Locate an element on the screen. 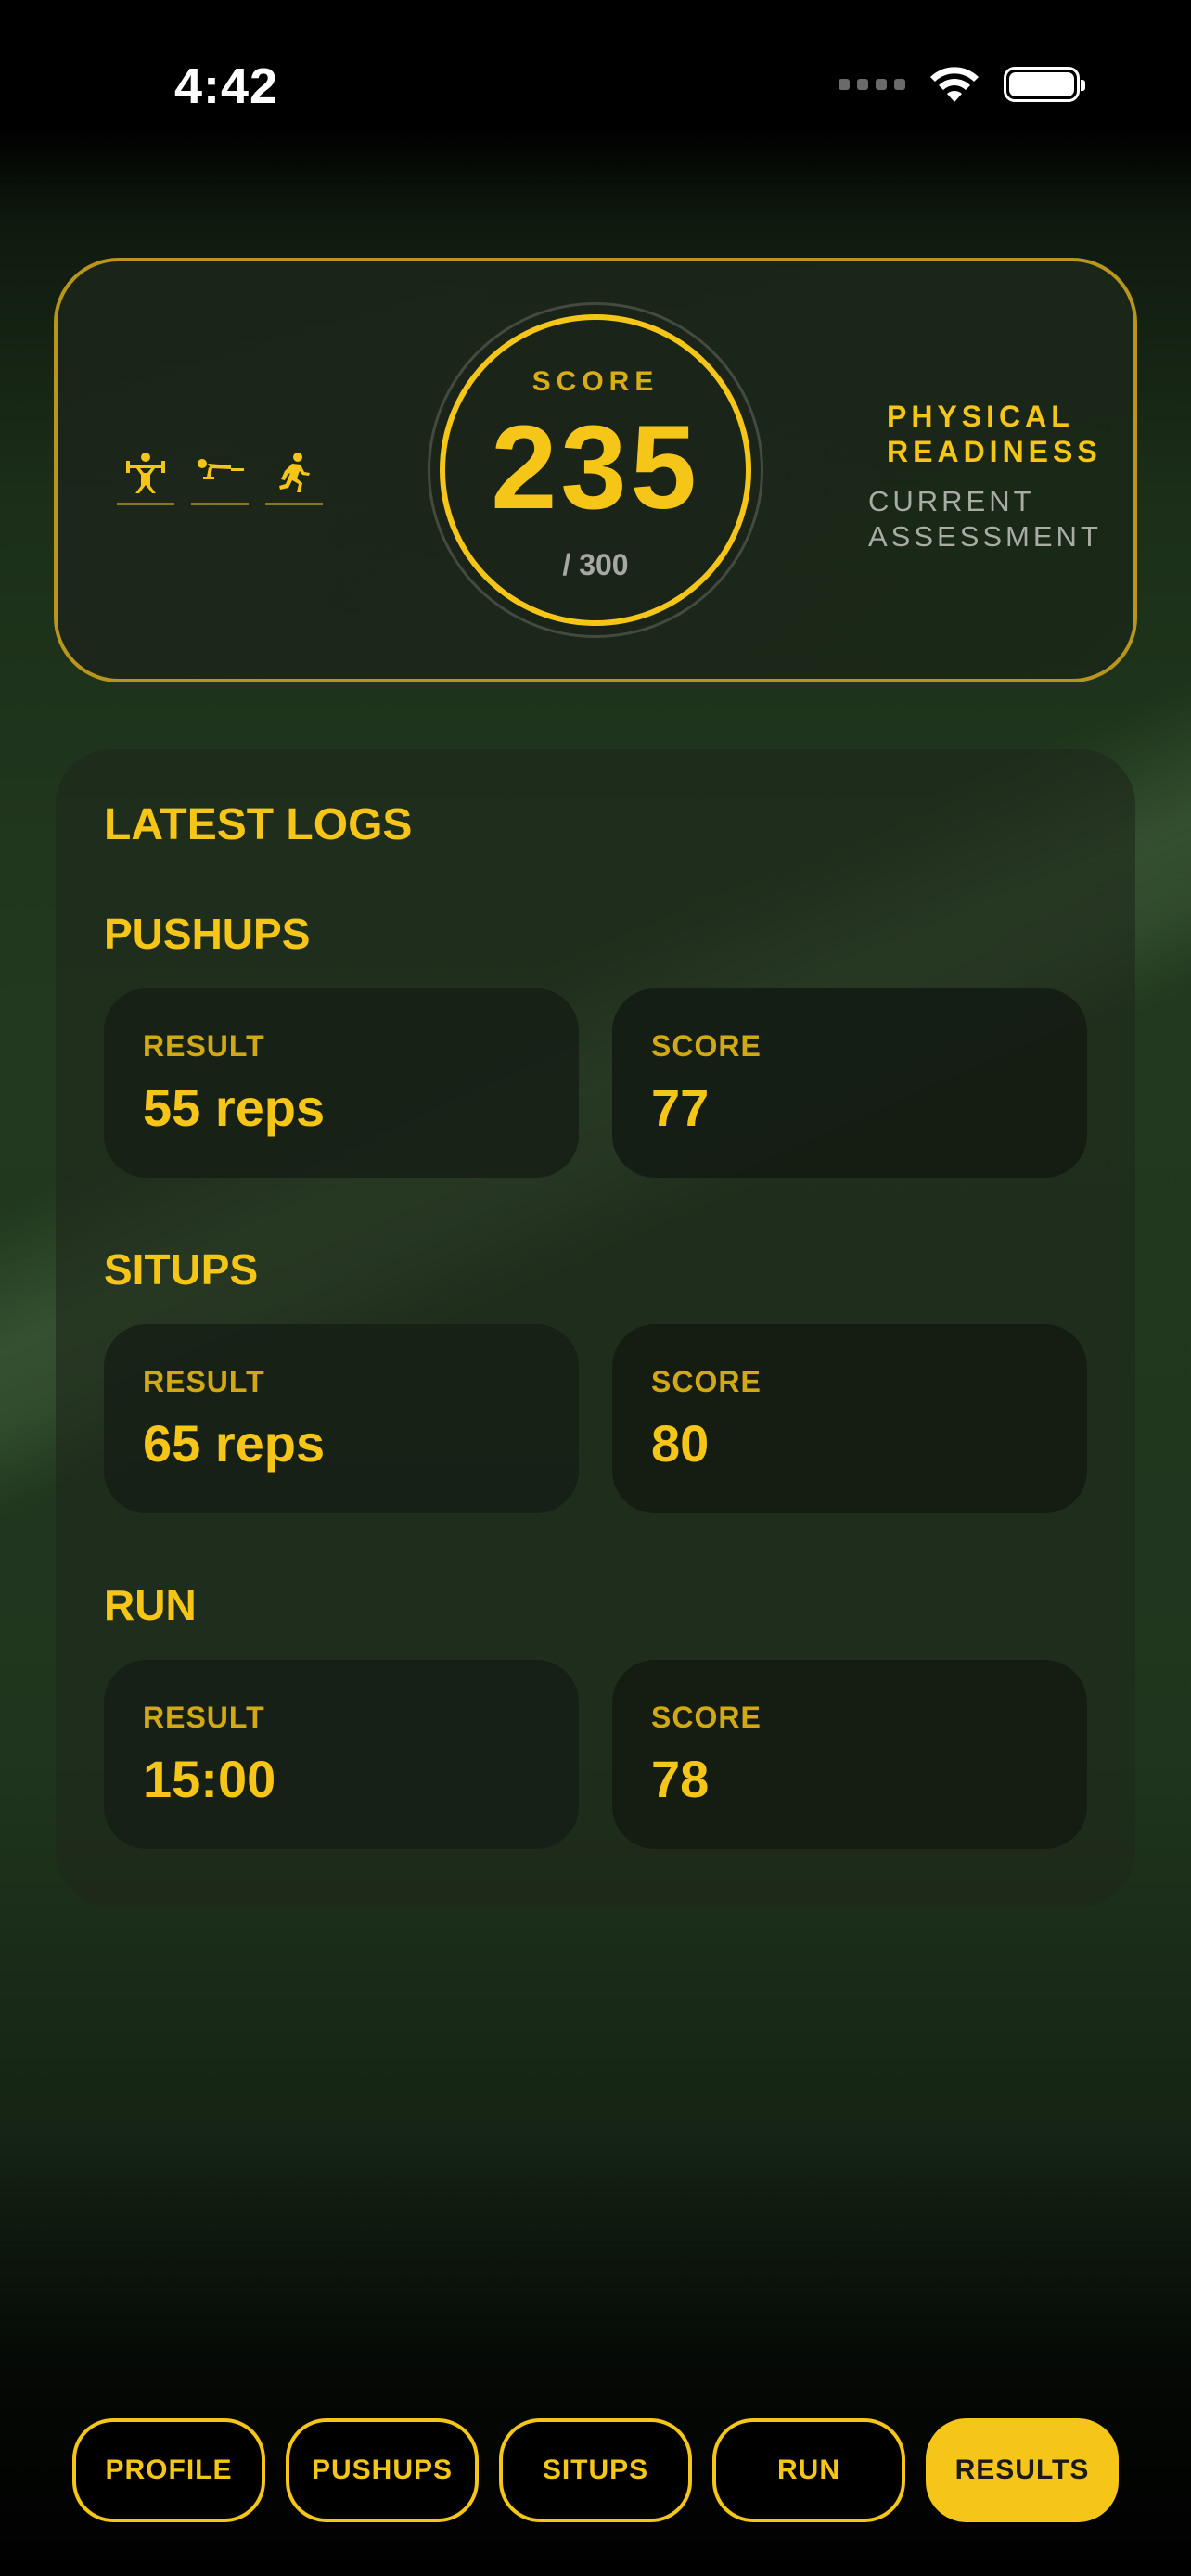  run-result-value: 15:00 is located at coordinates (209, 1779).